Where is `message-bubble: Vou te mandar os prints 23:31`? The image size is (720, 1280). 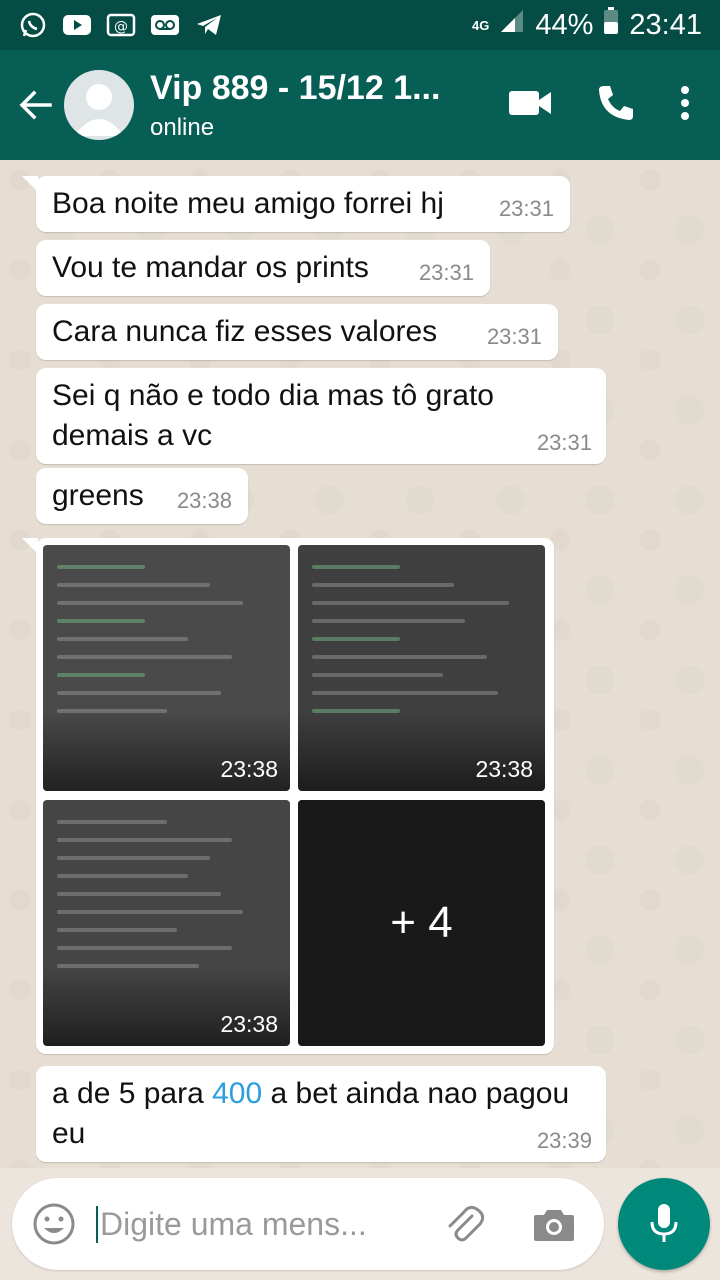
message-bubble: Vou te mandar os prints 23:31 is located at coordinates (263, 268).